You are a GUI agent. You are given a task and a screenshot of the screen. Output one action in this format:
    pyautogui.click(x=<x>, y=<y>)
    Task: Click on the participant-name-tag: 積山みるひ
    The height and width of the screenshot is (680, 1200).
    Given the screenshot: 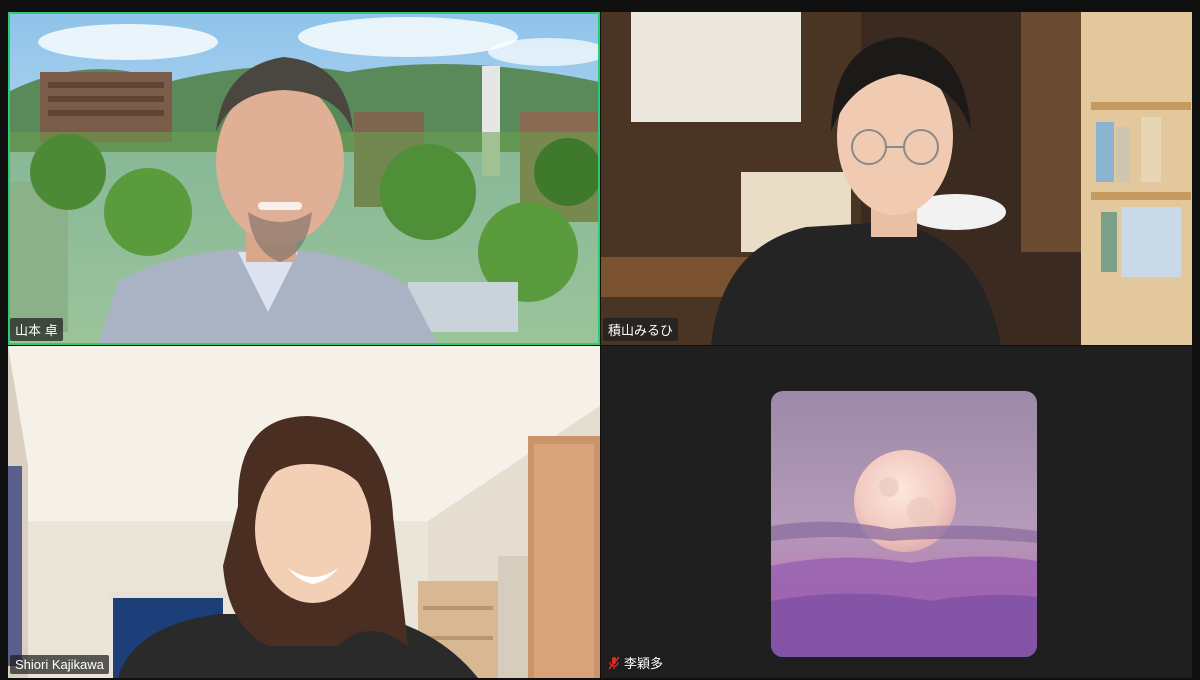 What is the action you would take?
    pyautogui.click(x=641, y=329)
    